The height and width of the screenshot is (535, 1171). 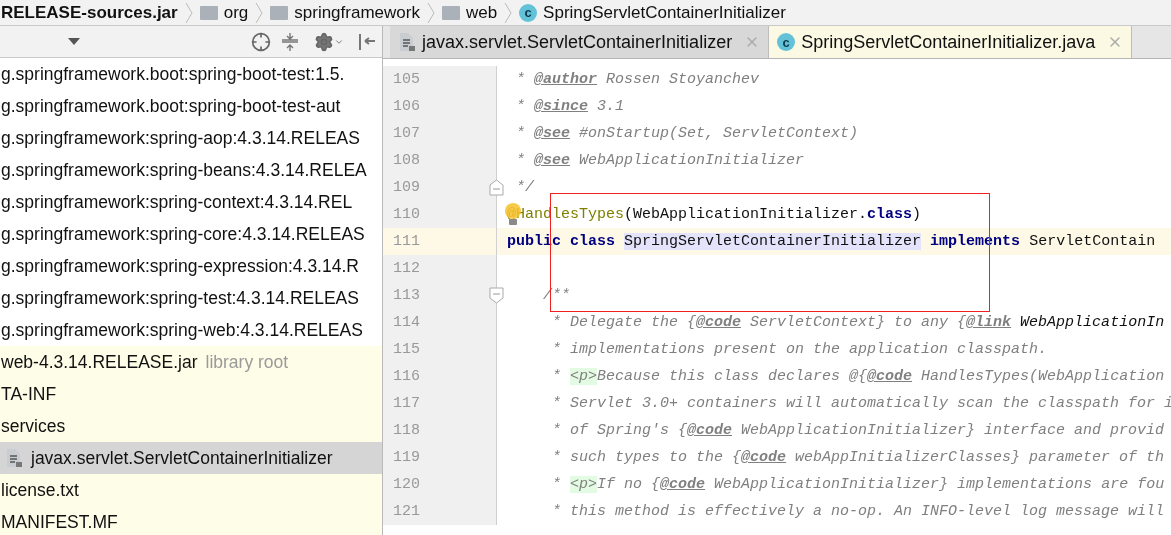 What do you see at coordinates (687, 133) in the screenshot?
I see `code-line: * @see #onStartup(Set, ServletContext)` at bounding box center [687, 133].